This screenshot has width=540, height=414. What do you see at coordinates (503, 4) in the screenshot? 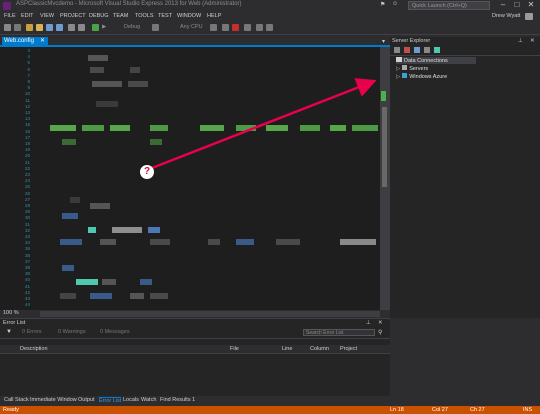
I see `minimize-button: –` at bounding box center [503, 4].